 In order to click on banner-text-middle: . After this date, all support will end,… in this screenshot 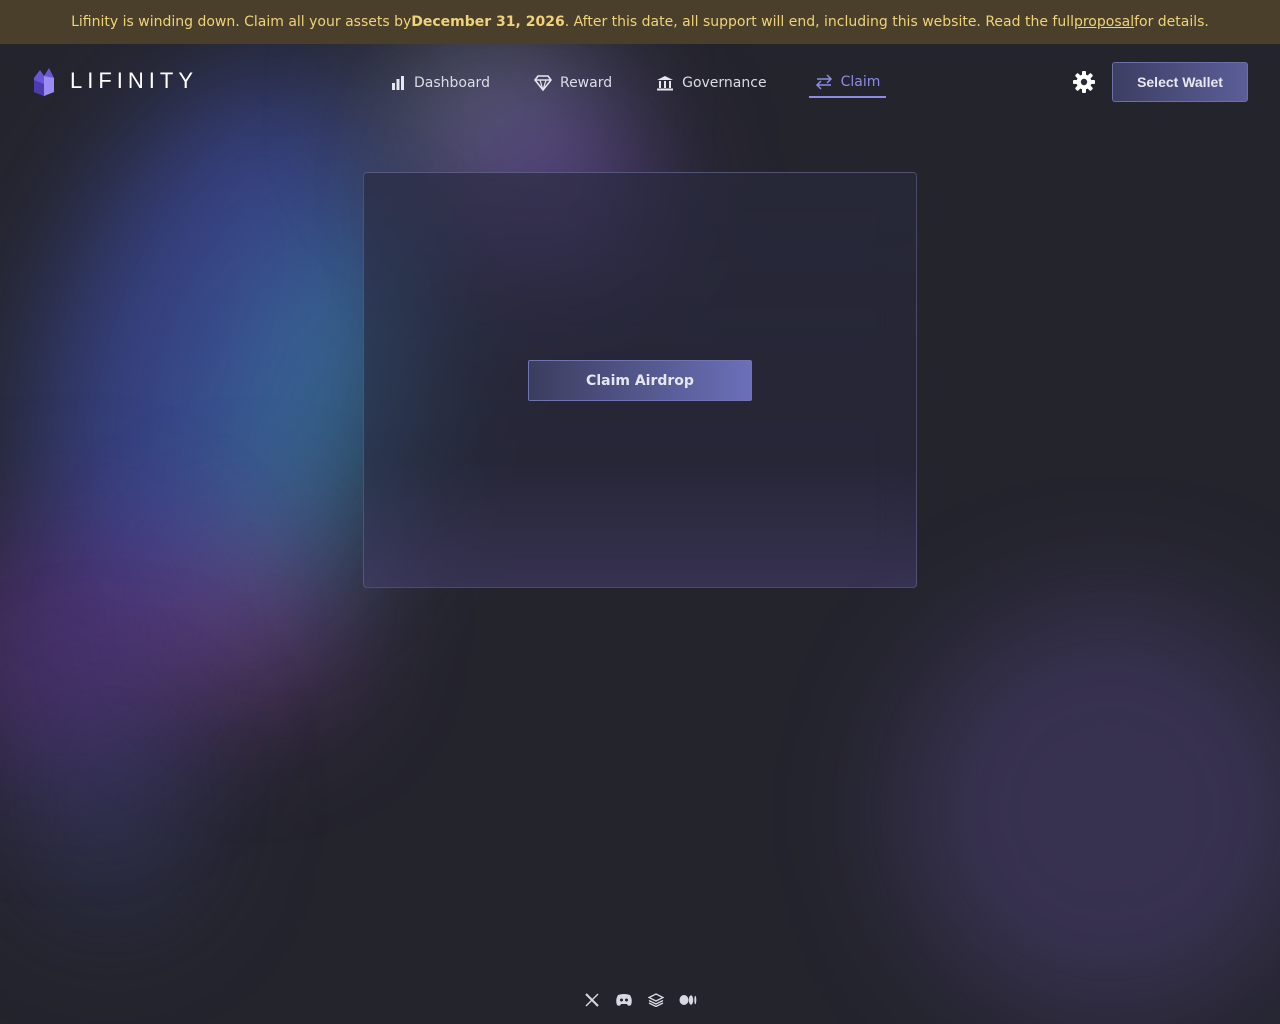, I will do `click(819, 22)`.